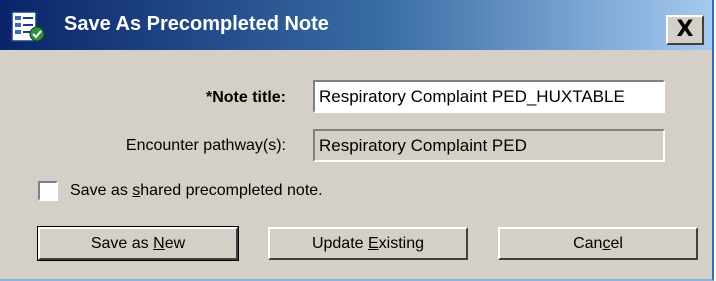 This screenshot has width=716, height=281. Describe the element at coordinates (101, 190) in the screenshot. I see `shared-label-part1: Save as` at that location.